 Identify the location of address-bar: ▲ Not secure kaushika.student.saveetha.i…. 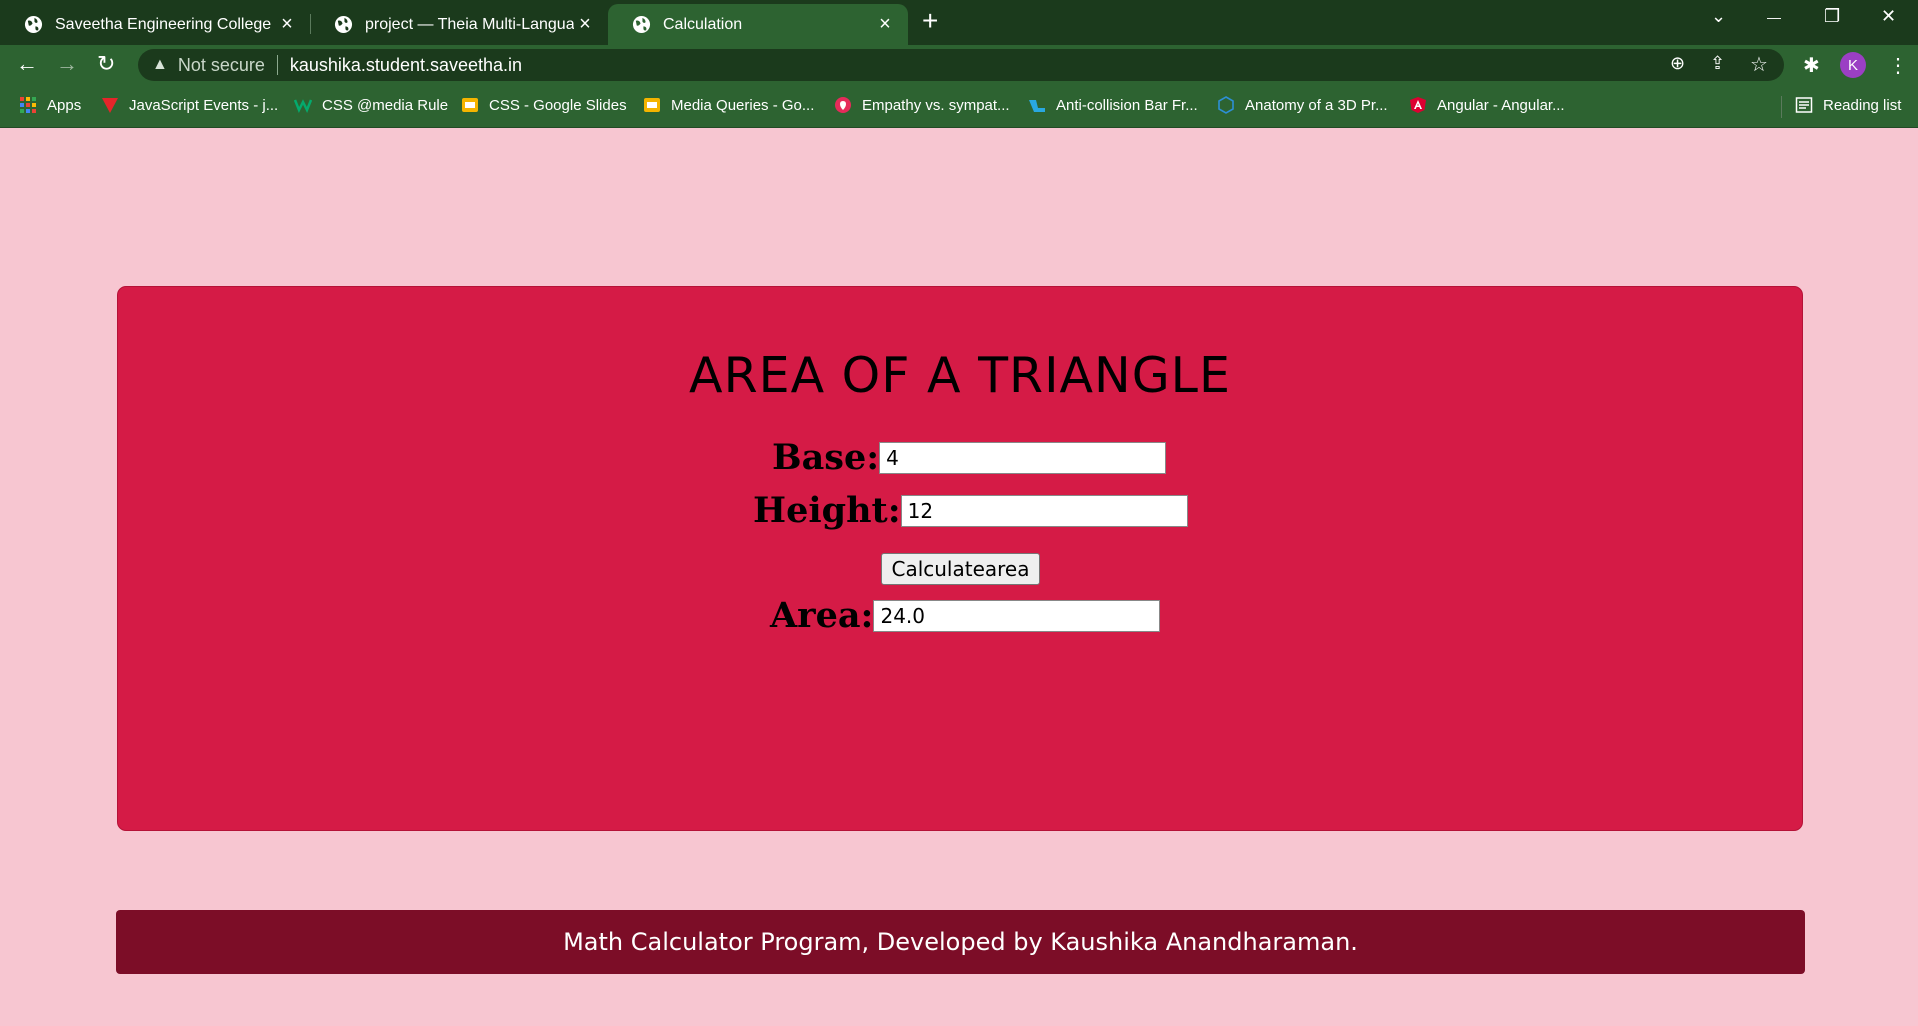
(961, 65).